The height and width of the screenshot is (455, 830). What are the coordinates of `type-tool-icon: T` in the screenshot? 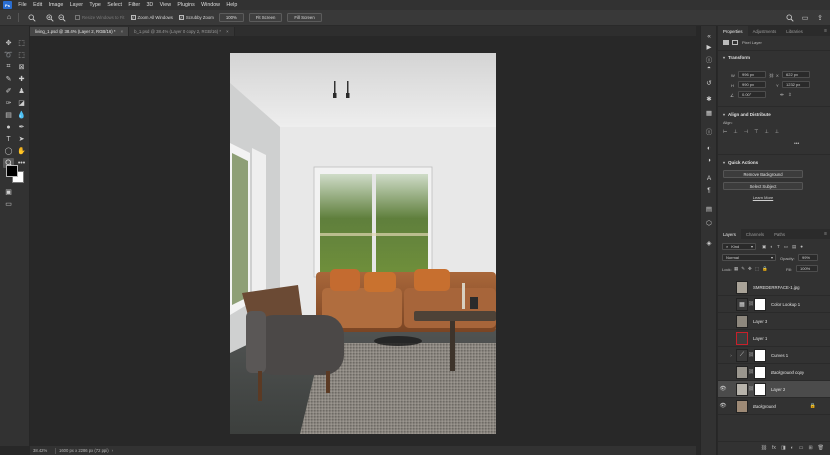 It's located at (8, 139).